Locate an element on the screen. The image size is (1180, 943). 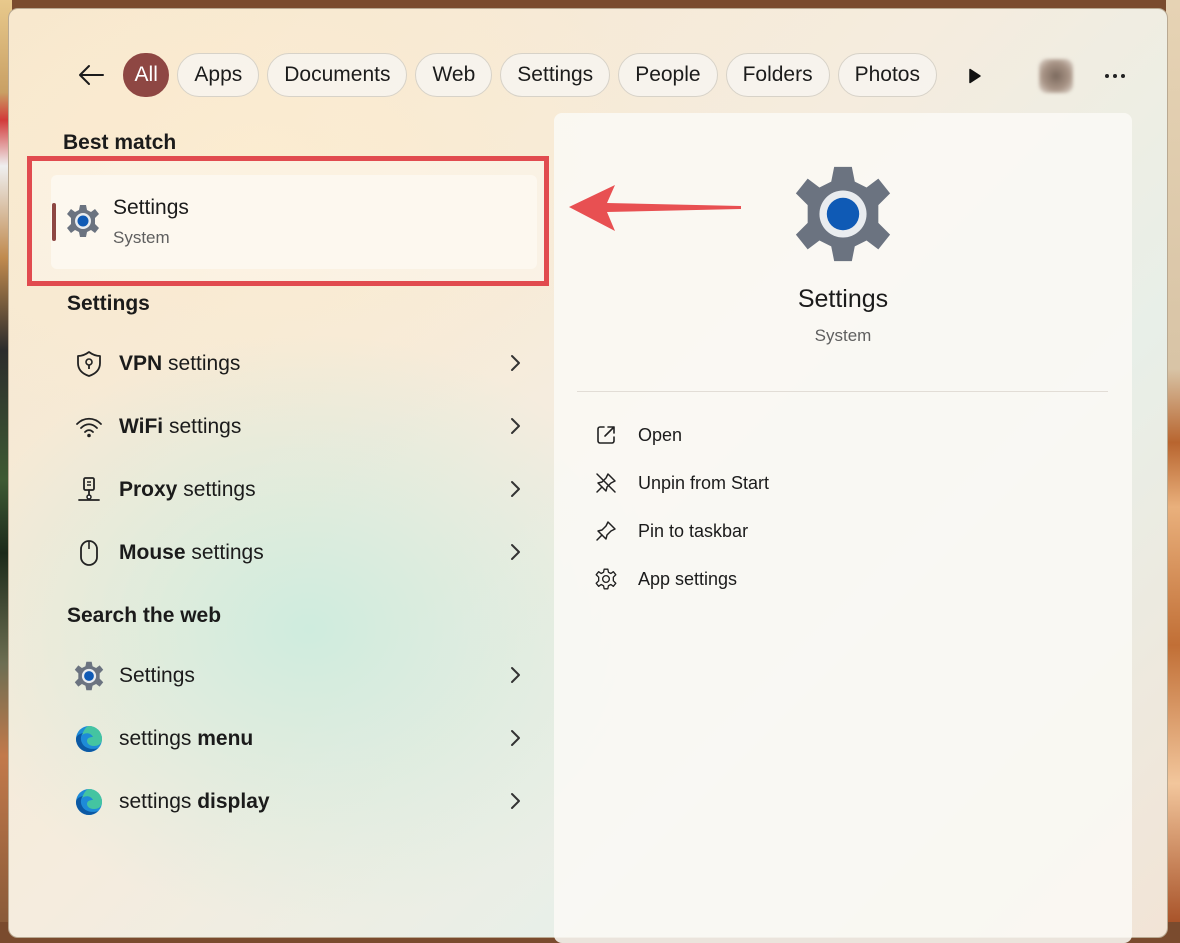
action-pin-label: Pin to taskbar is located at coordinates (693, 530).